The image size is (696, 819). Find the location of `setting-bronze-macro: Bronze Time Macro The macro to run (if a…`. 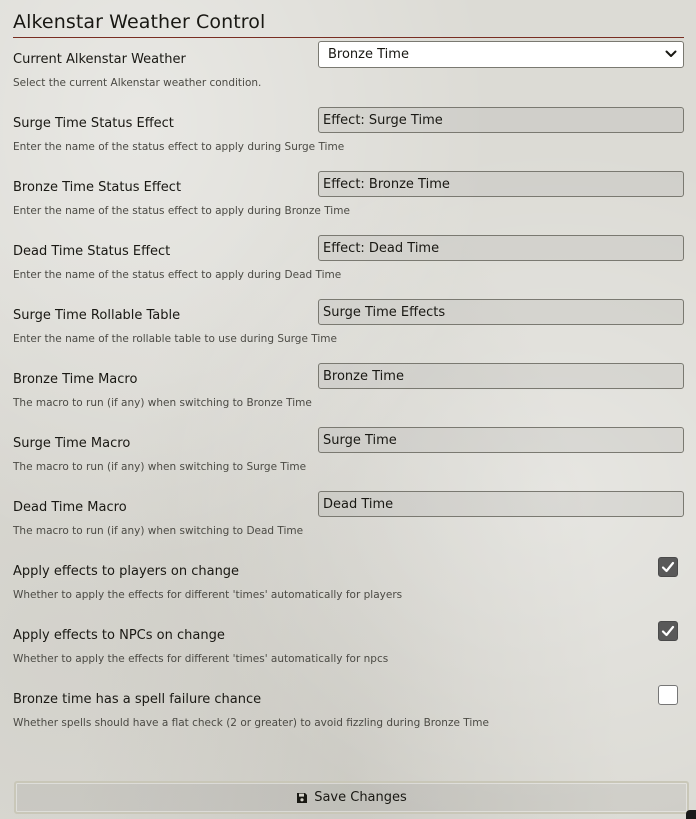

setting-bronze-macro: Bronze Time Macro The macro to run (if a… is located at coordinates (348, 392).